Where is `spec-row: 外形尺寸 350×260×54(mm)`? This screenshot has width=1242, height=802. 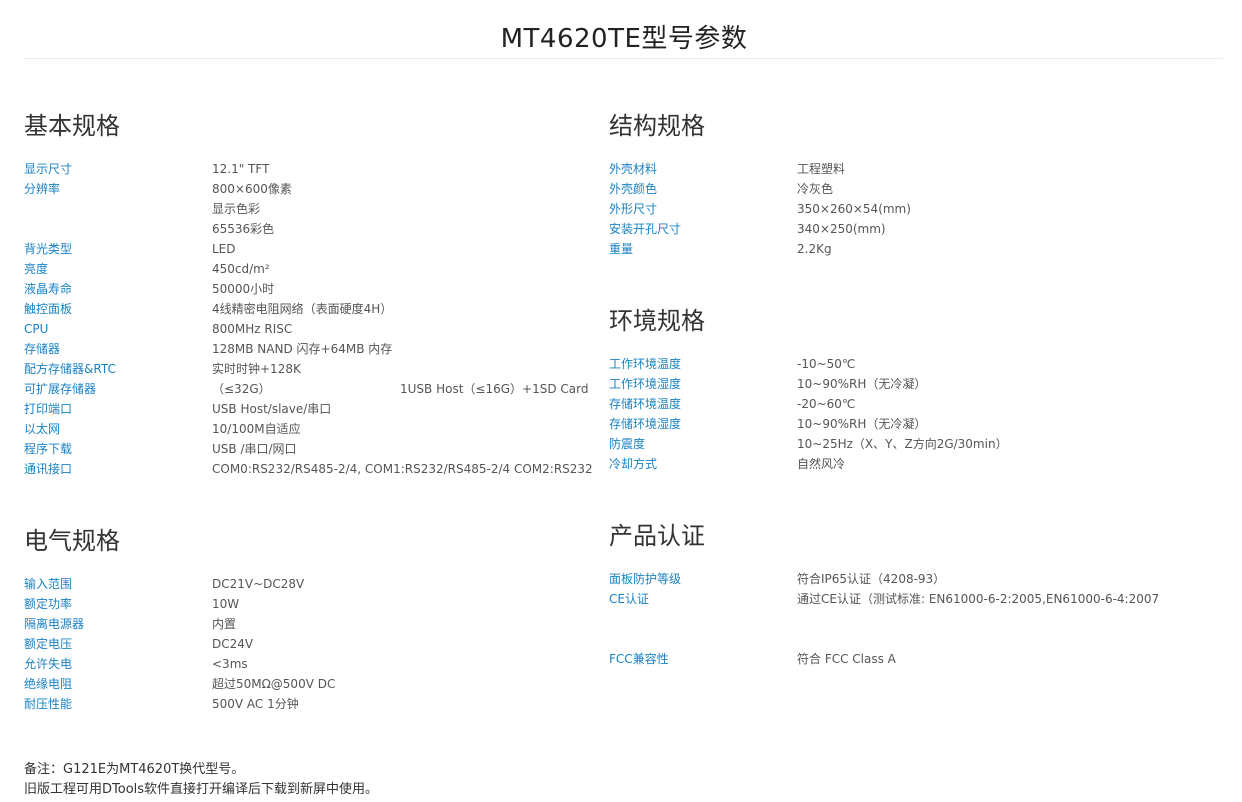 spec-row: 外形尺寸 350×260×54(mm) is located at coordinates (914, 209).